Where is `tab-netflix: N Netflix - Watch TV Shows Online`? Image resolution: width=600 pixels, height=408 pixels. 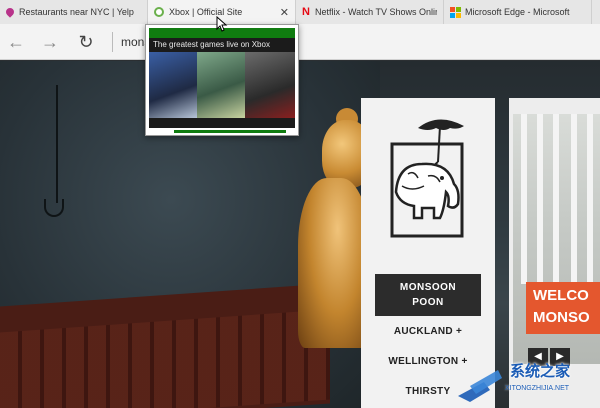 tab-netflix: N Netflix - Watch TV Shows Online is located at coordinates (370, 12).